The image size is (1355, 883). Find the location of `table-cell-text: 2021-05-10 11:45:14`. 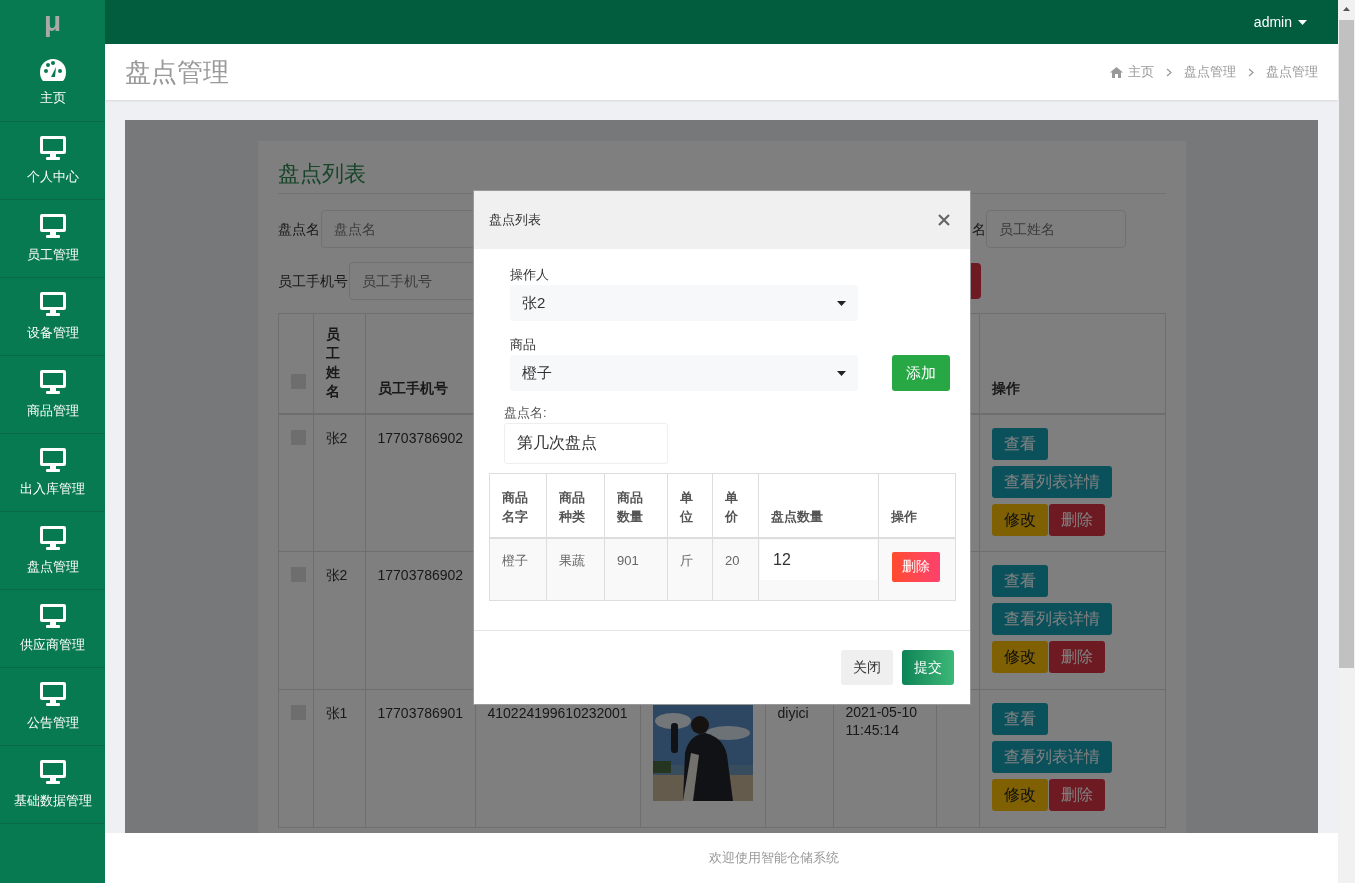

table-cell-text: 2021-05-10 11:45:14 is located at coordinates (882, 721).